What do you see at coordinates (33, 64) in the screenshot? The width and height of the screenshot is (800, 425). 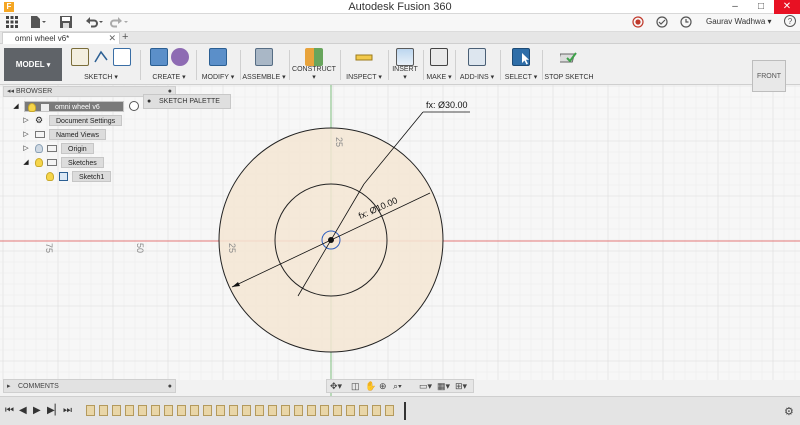 I see `workspace-switcher: MODEL ▾` at bounding box center [33, 64].